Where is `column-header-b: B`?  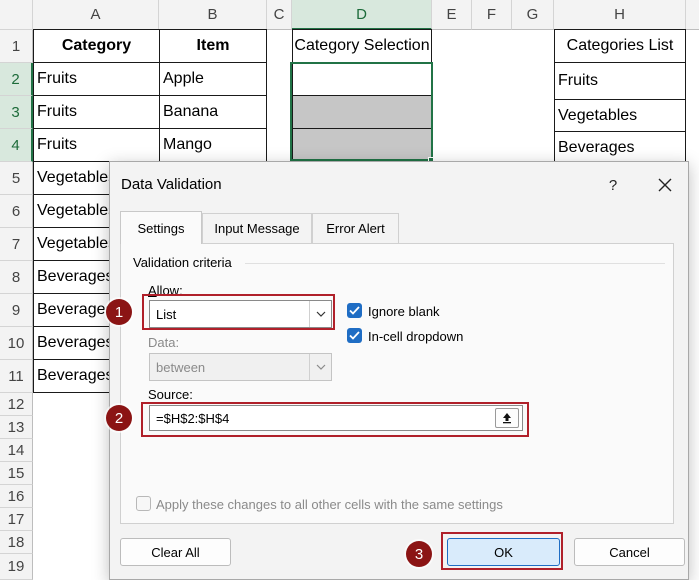
column-header-b: B is located at coordinates (213, 15).